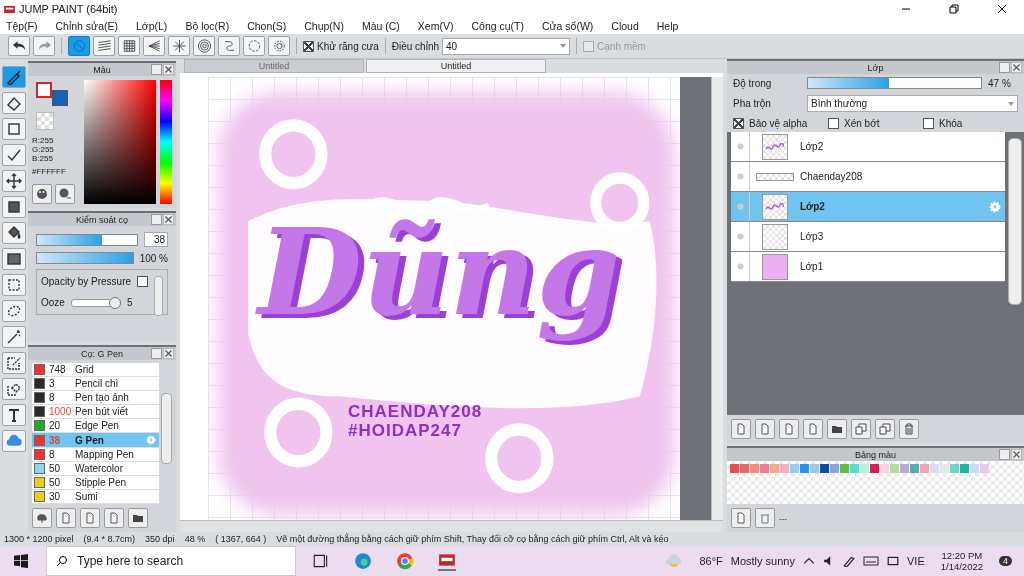 The width and height of the screenshot is (1024, 576). I want to click on menu-item: Tệp(F), so click(22, 26).